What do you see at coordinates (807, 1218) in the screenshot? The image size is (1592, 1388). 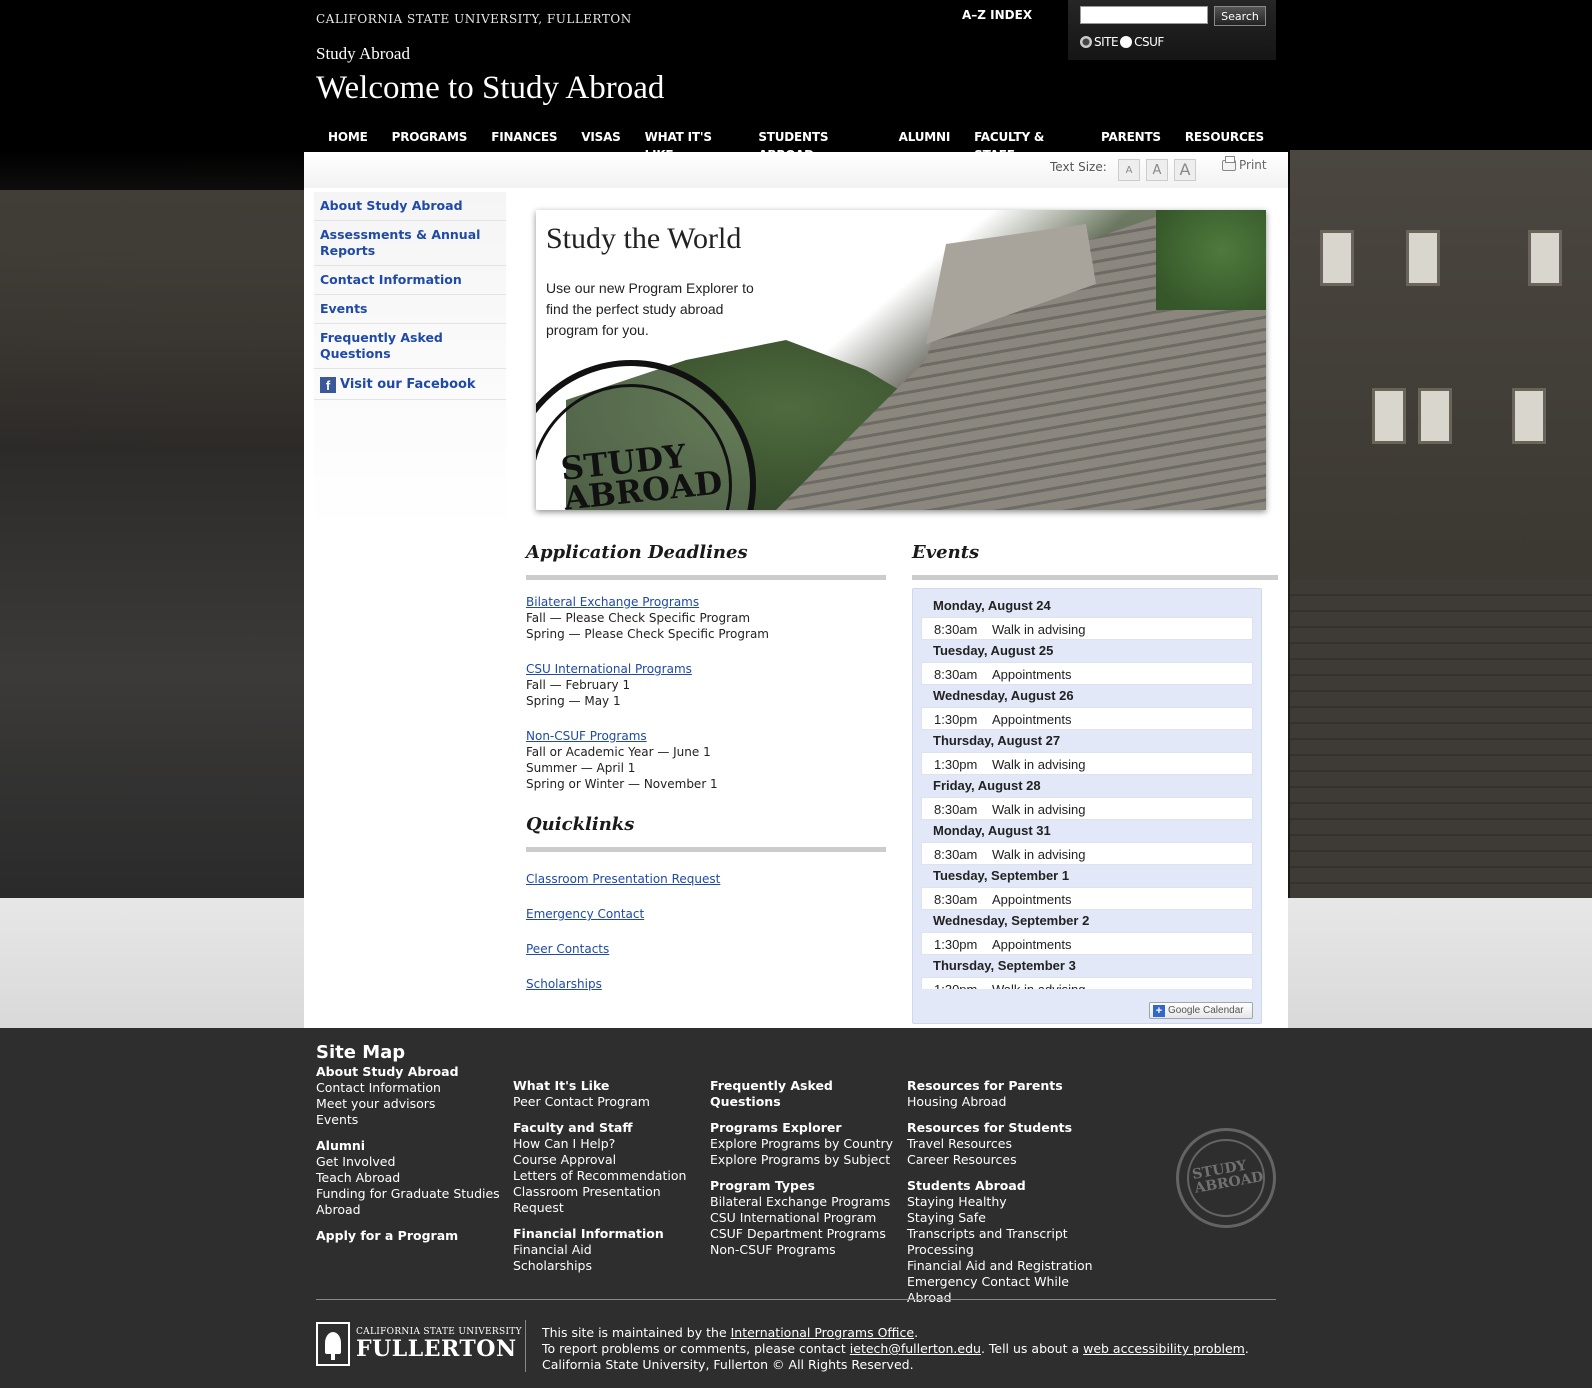 I see `sitemap-link: CSU International Program` at bounding box center [807, 1218].